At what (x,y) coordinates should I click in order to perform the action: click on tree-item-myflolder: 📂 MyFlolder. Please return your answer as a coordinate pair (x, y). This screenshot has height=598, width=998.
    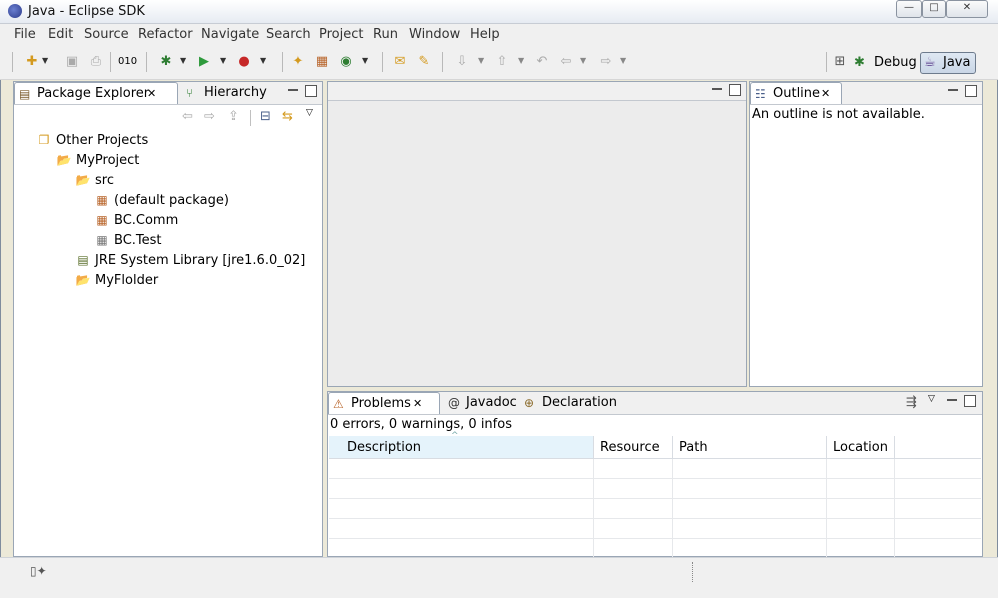
    Looking at the image, I should click on (117, 280).